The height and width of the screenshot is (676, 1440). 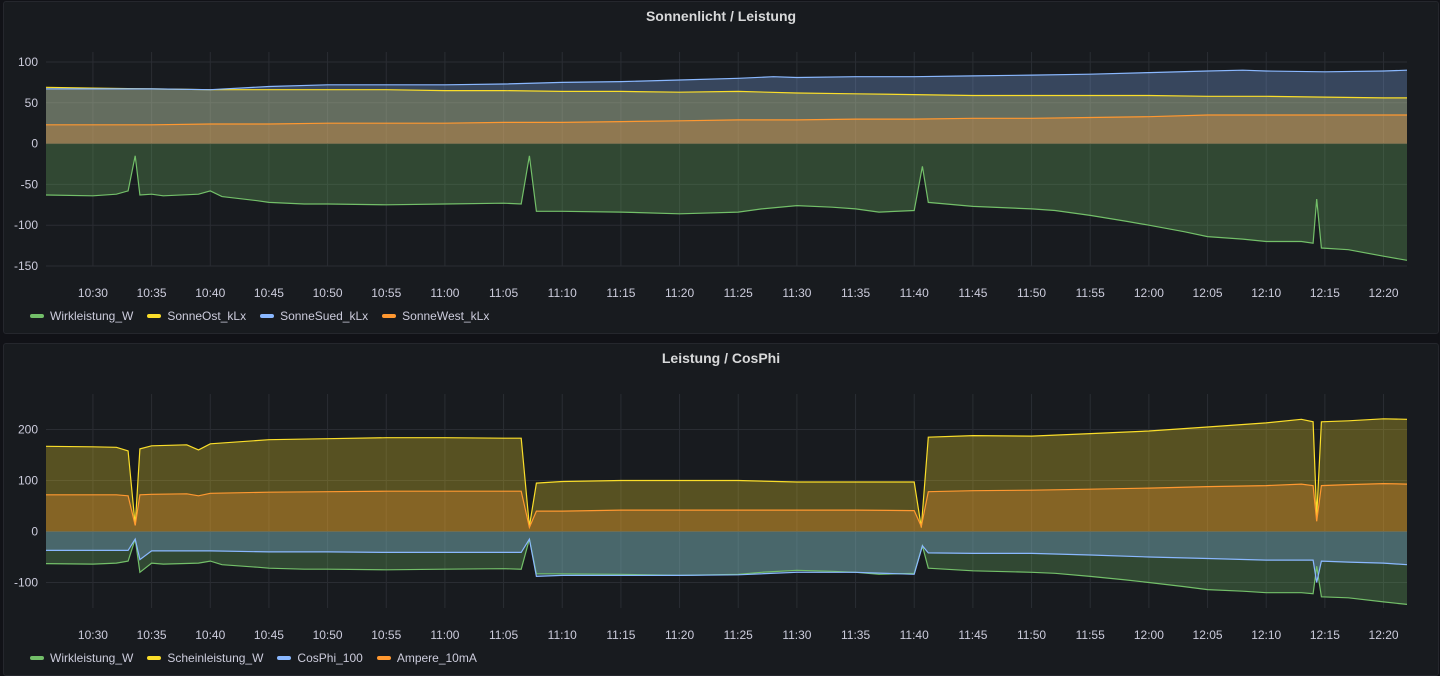 What do you see at coordinates (446, 316) in the screenshot?
I see `legend-label: SonneWest_kLx` at bounding box center [446, 316].